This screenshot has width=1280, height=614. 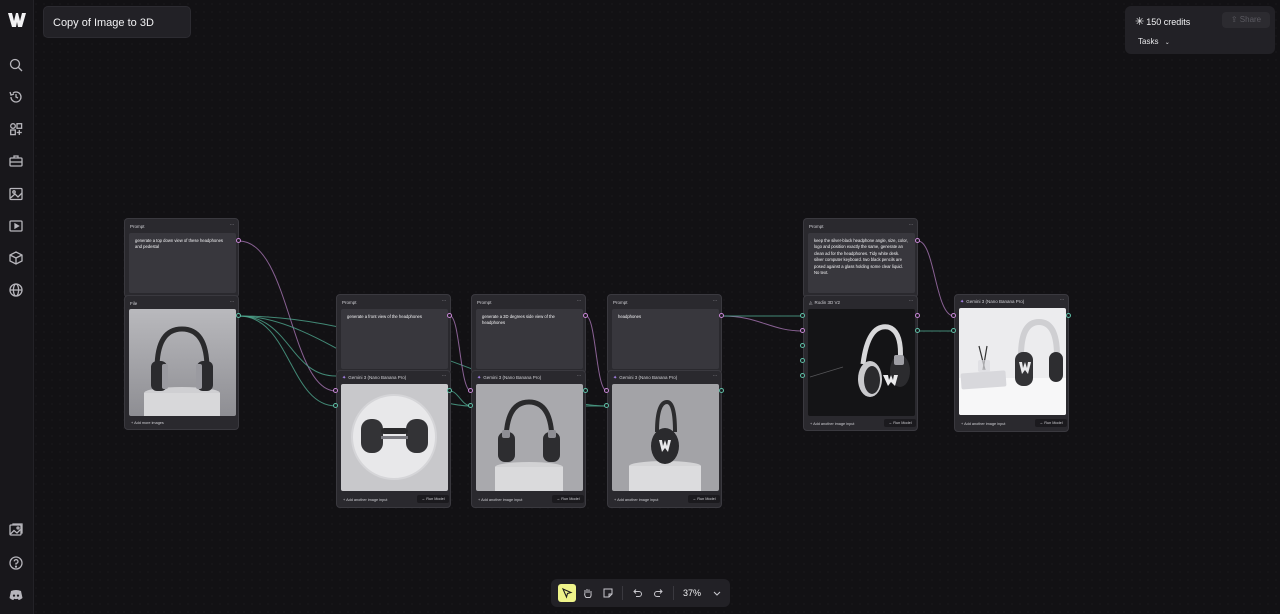 I want to click on undo-icon, so click(x=637, y=593).